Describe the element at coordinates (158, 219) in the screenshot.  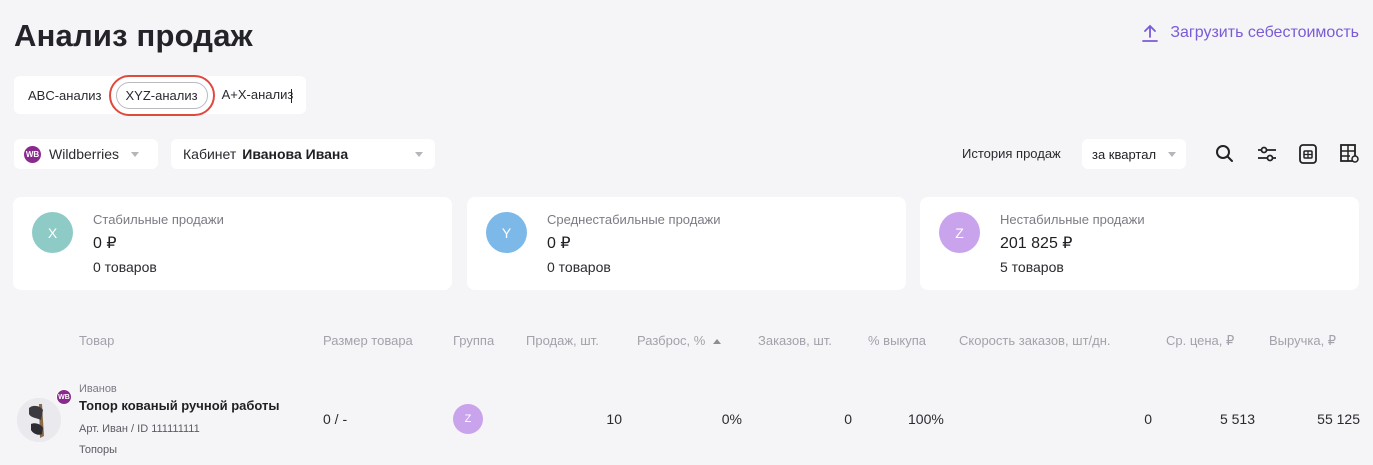
I see `card-label: Стабильные продажи` at that location.